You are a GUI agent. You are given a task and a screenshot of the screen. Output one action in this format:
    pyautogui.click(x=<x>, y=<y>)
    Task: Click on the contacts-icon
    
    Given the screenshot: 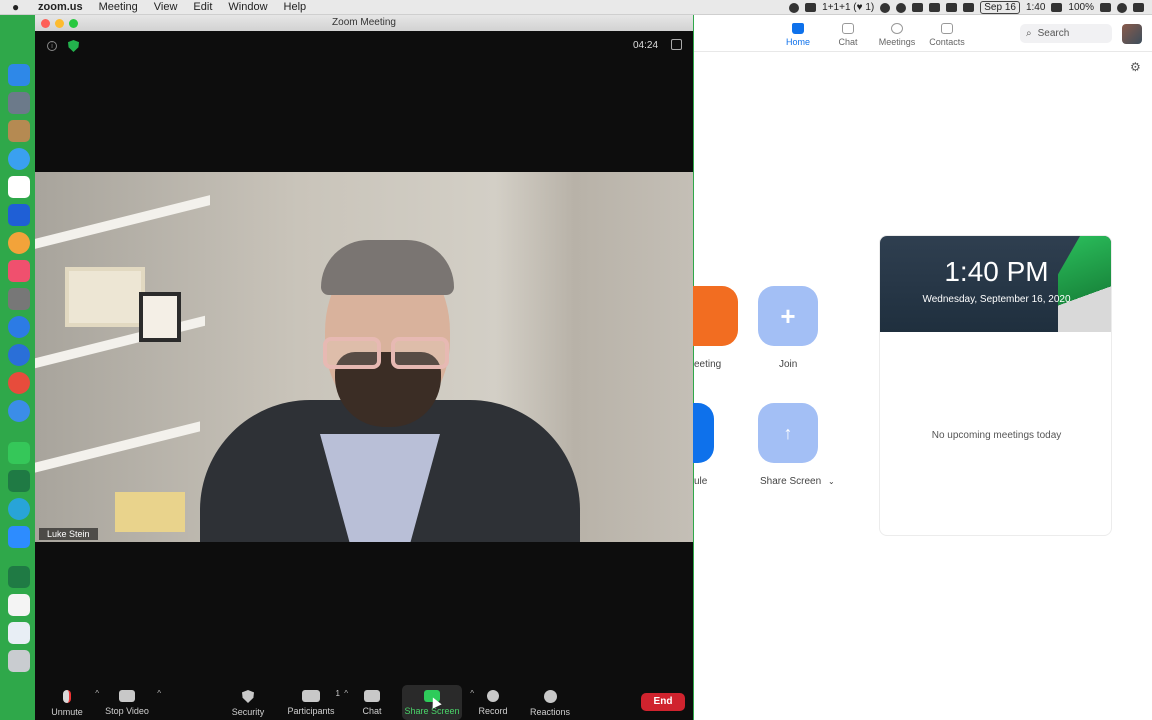 What is the action you would take?
    pyautogui.click(x=947, y=28)
    